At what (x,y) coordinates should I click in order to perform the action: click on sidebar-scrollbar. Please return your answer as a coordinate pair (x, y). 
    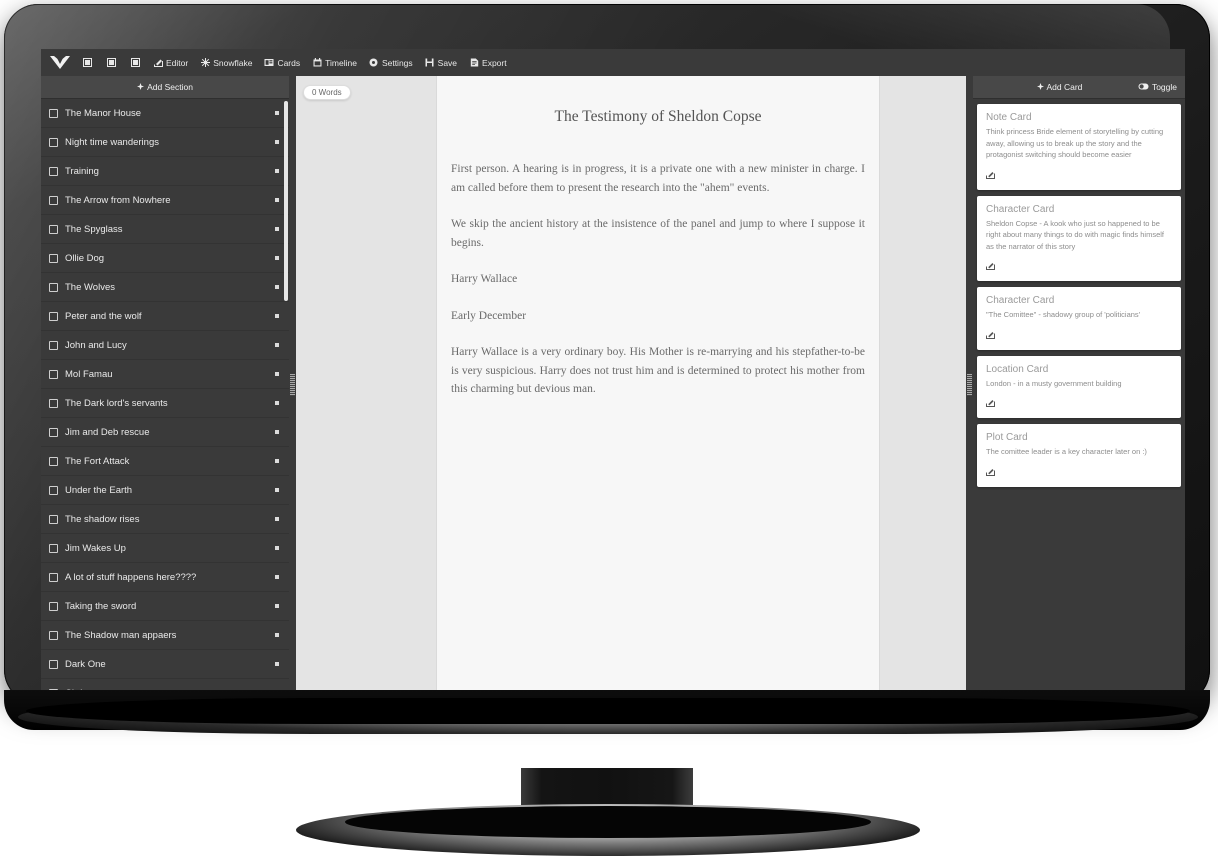
    Looking at the image, I should click on (286, 201).